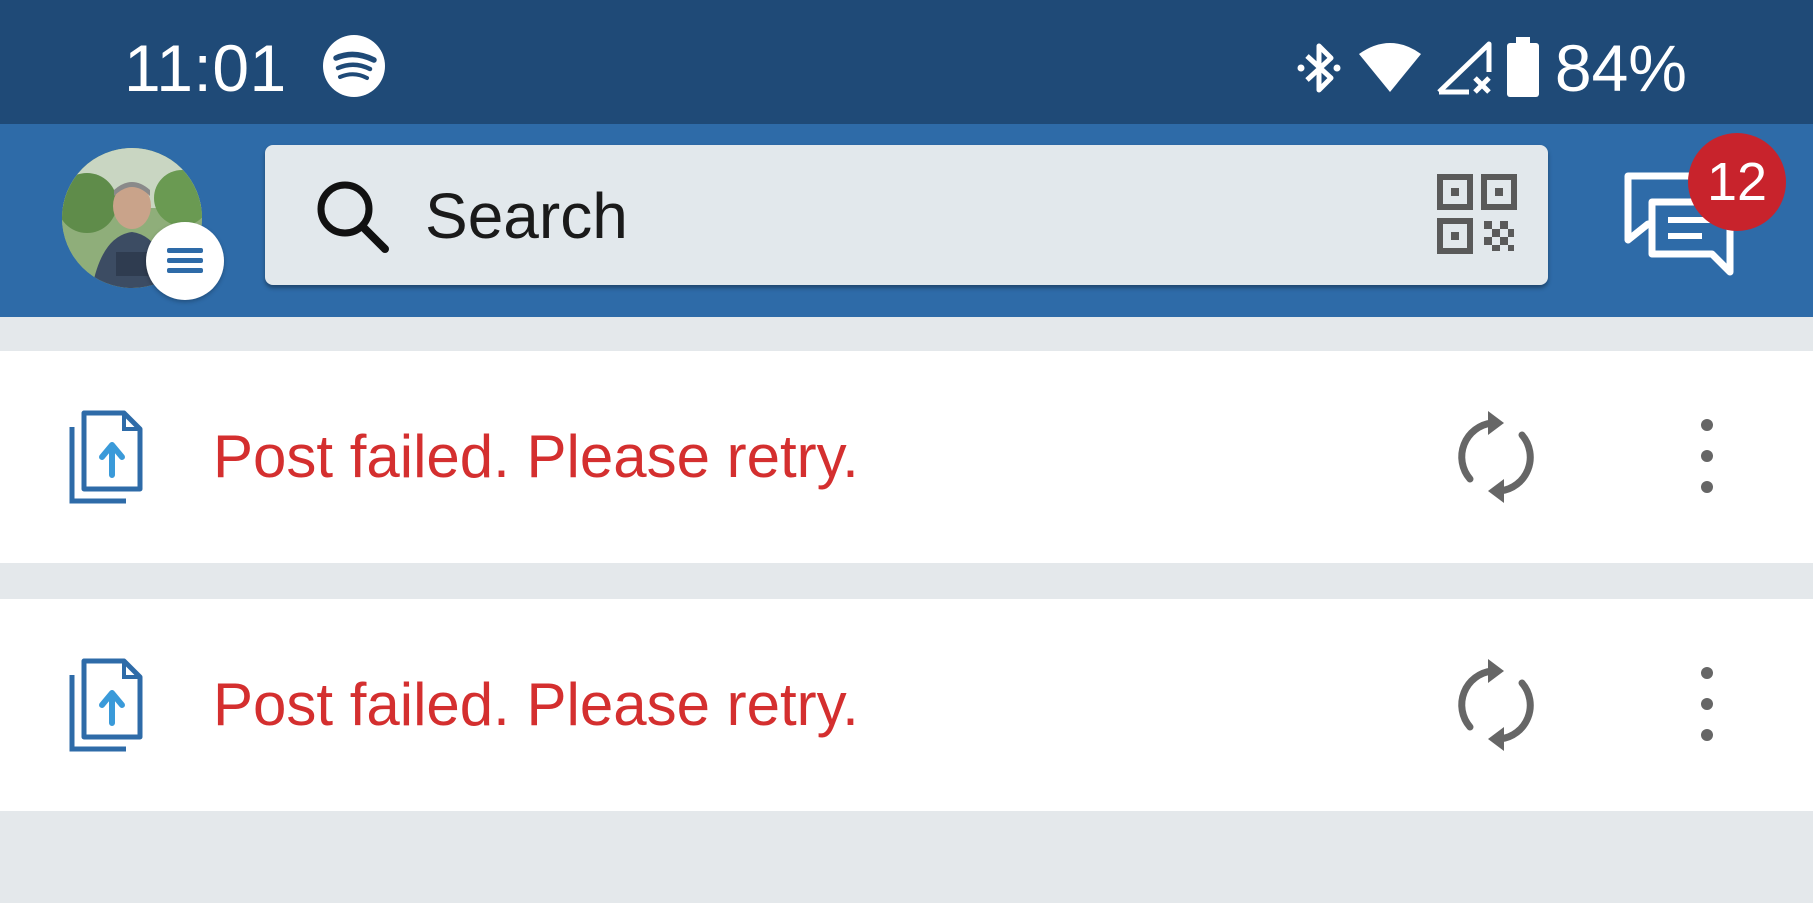 This screenshot has height=903, width=1813. Describe the element at coordinates (1522, 67) in the screenshot. I see `battery-icon` at that location.